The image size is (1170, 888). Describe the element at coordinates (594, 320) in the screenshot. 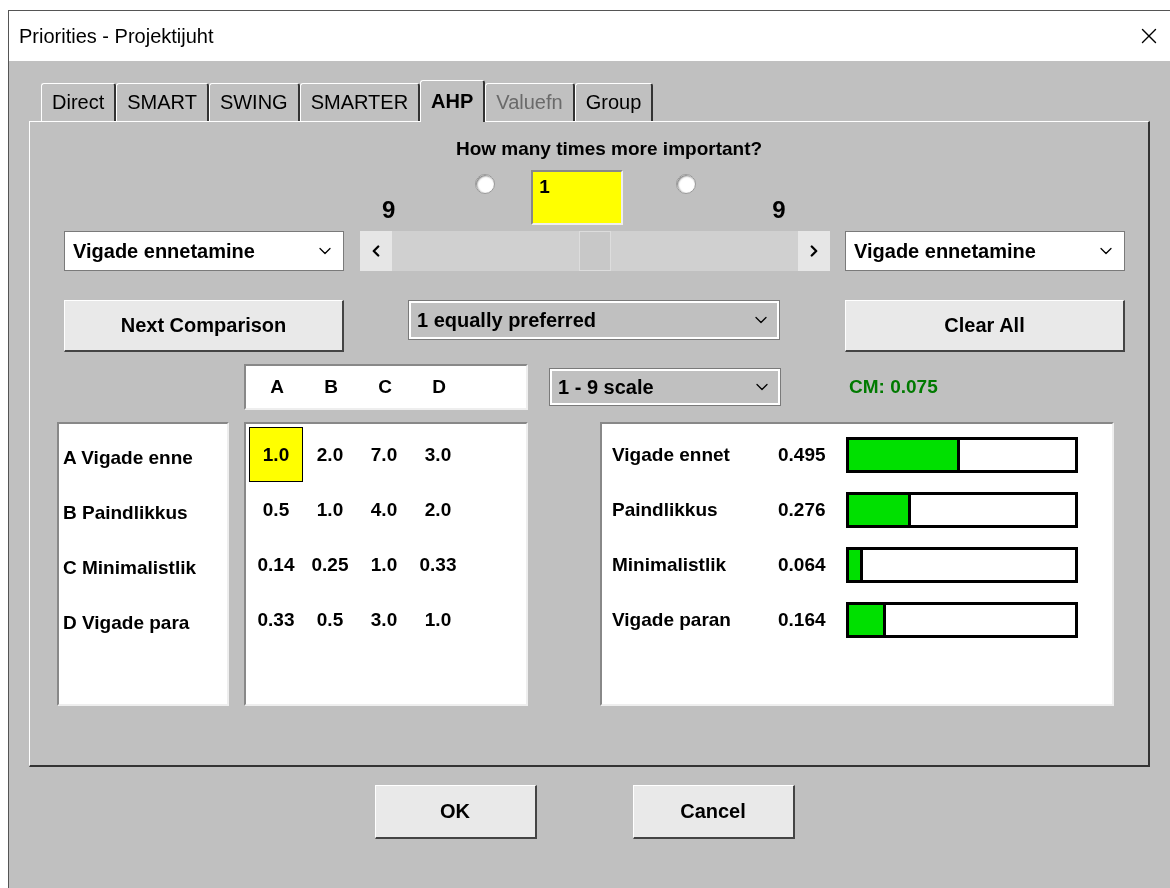

I see `preference-dropdown: 1 equally preferred` at that location.